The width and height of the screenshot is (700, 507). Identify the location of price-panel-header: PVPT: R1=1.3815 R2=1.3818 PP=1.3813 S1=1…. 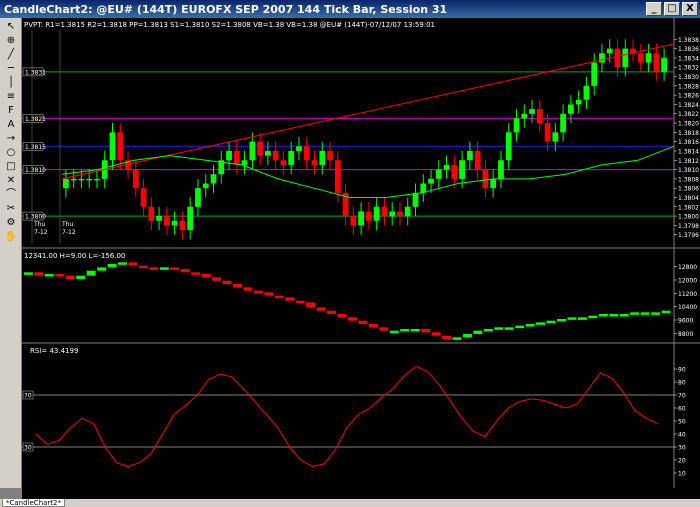
(229, 25).